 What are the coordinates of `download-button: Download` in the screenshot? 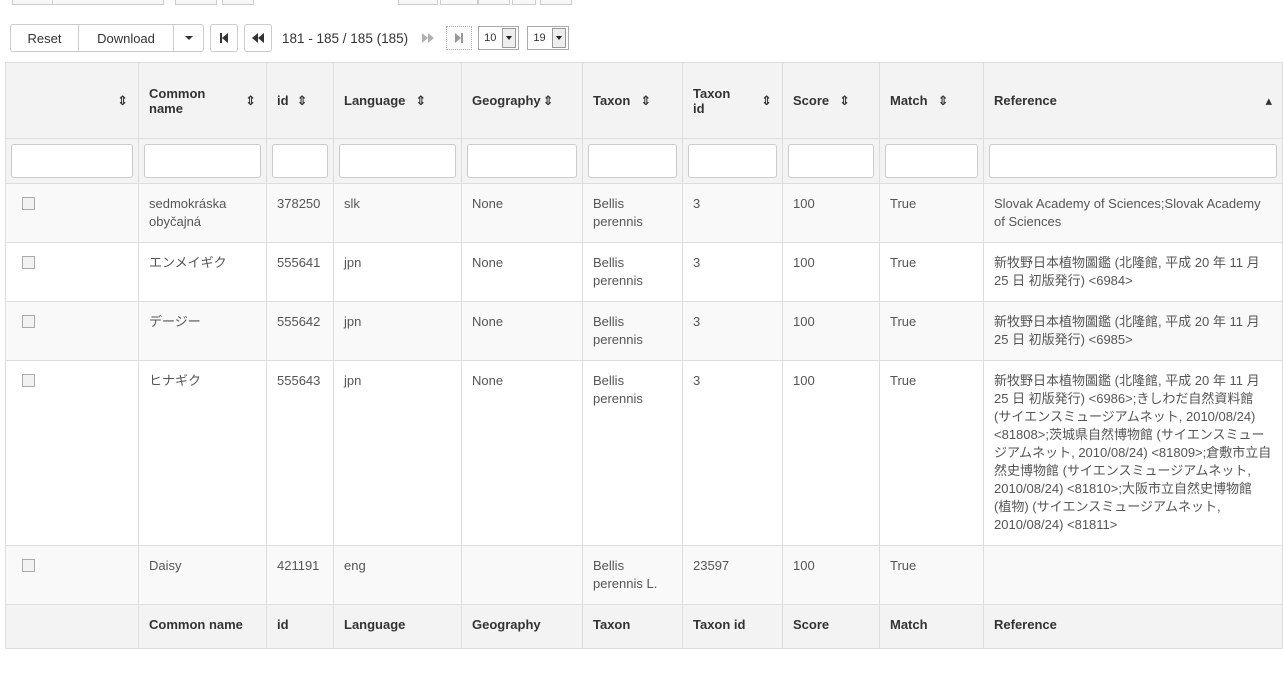 It's located at (126, 38).